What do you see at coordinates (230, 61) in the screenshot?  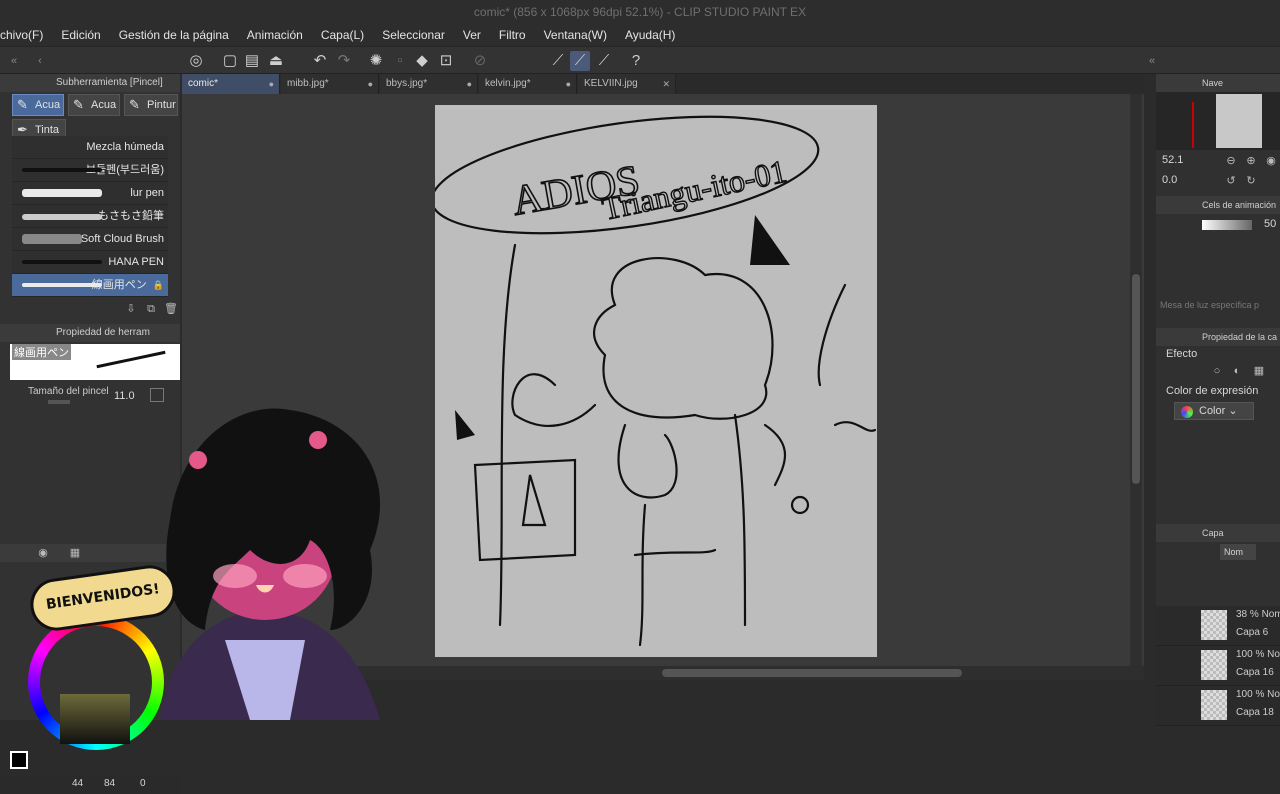 I see `new-file-icon: ▢` at bounding box center [230, 61].